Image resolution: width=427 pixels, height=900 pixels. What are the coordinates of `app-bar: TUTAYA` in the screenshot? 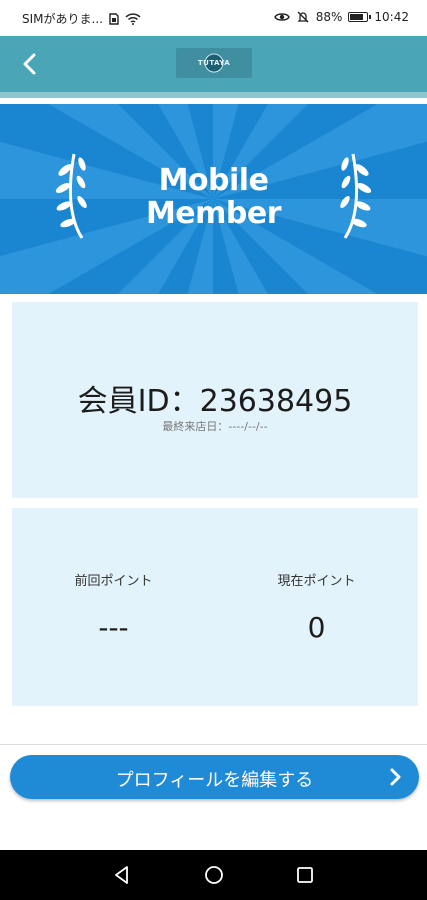 It's located at (213, 67).